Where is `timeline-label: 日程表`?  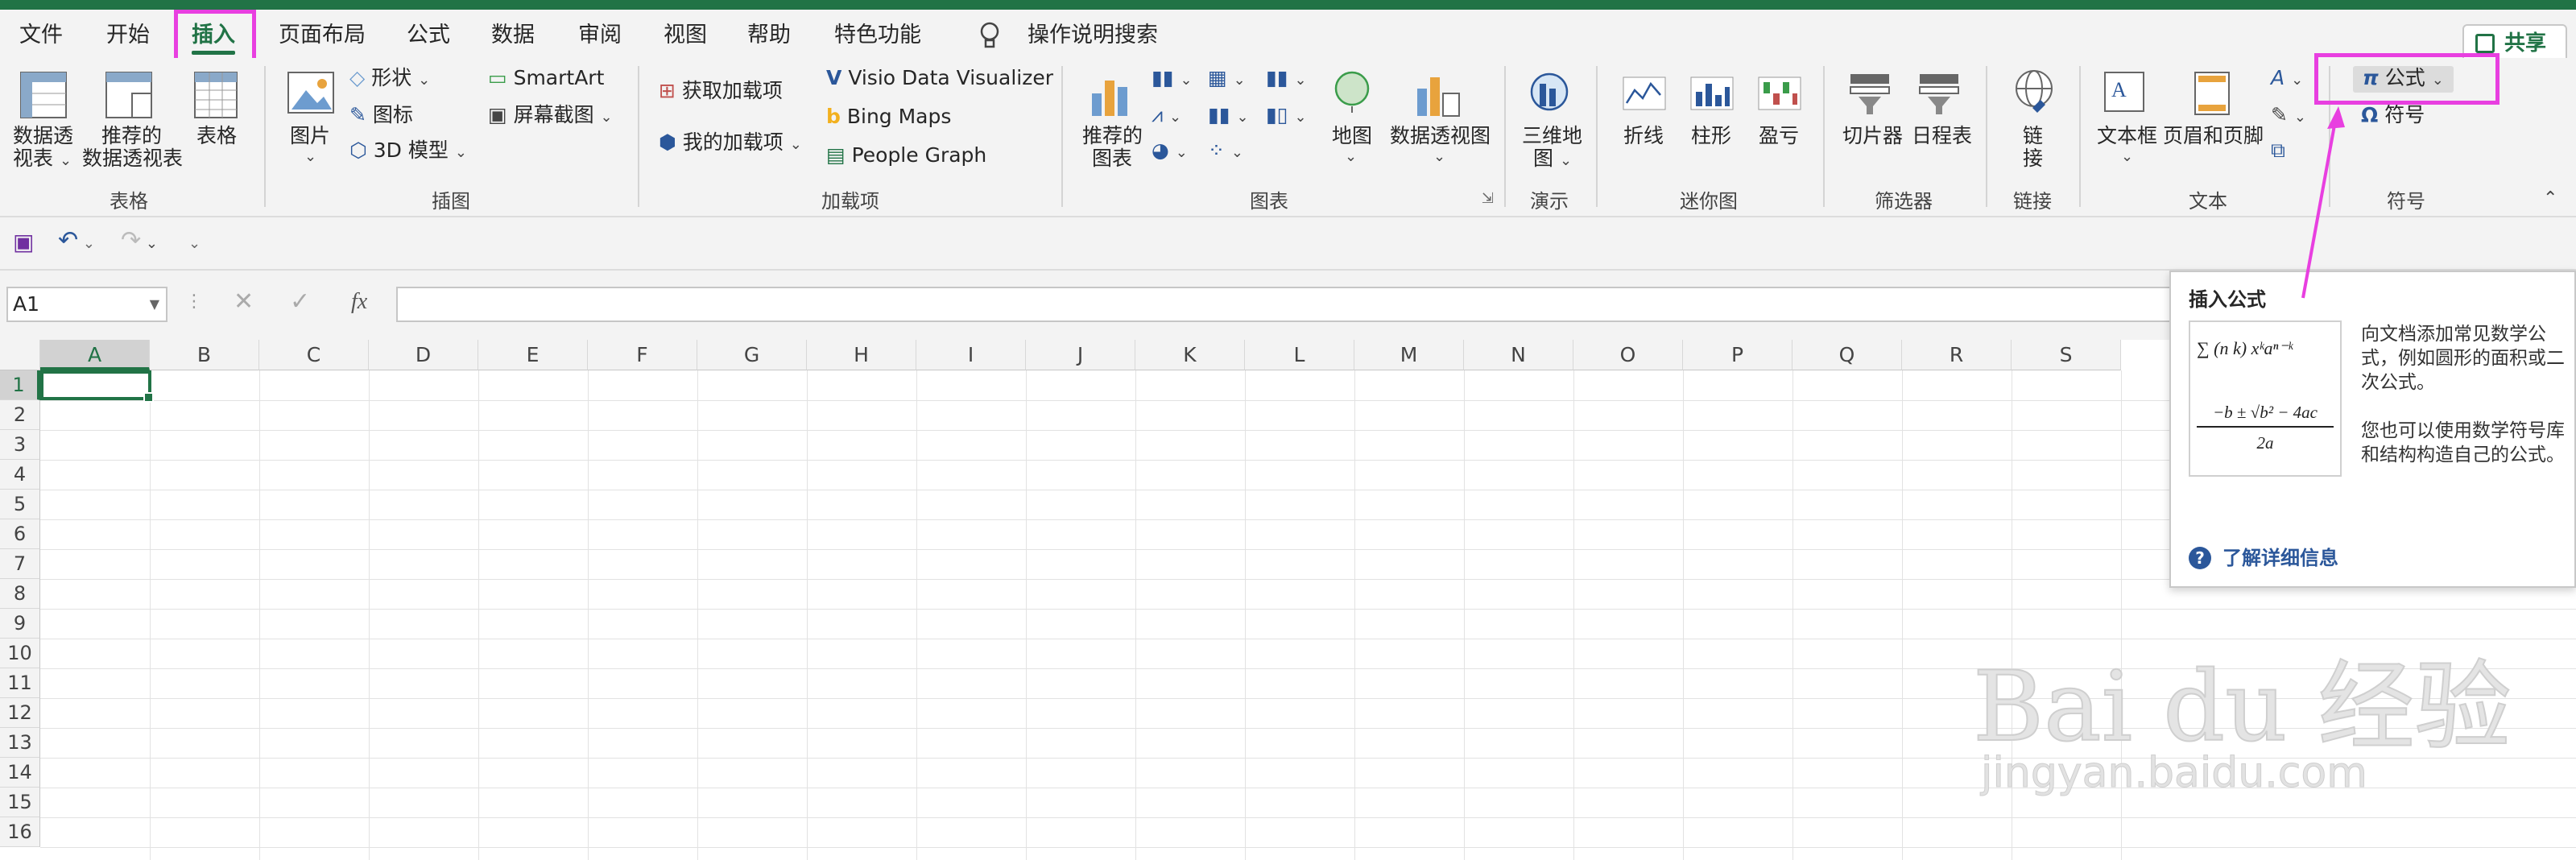
timeline-label: 日程表 is located at coordinates (1942, 136).